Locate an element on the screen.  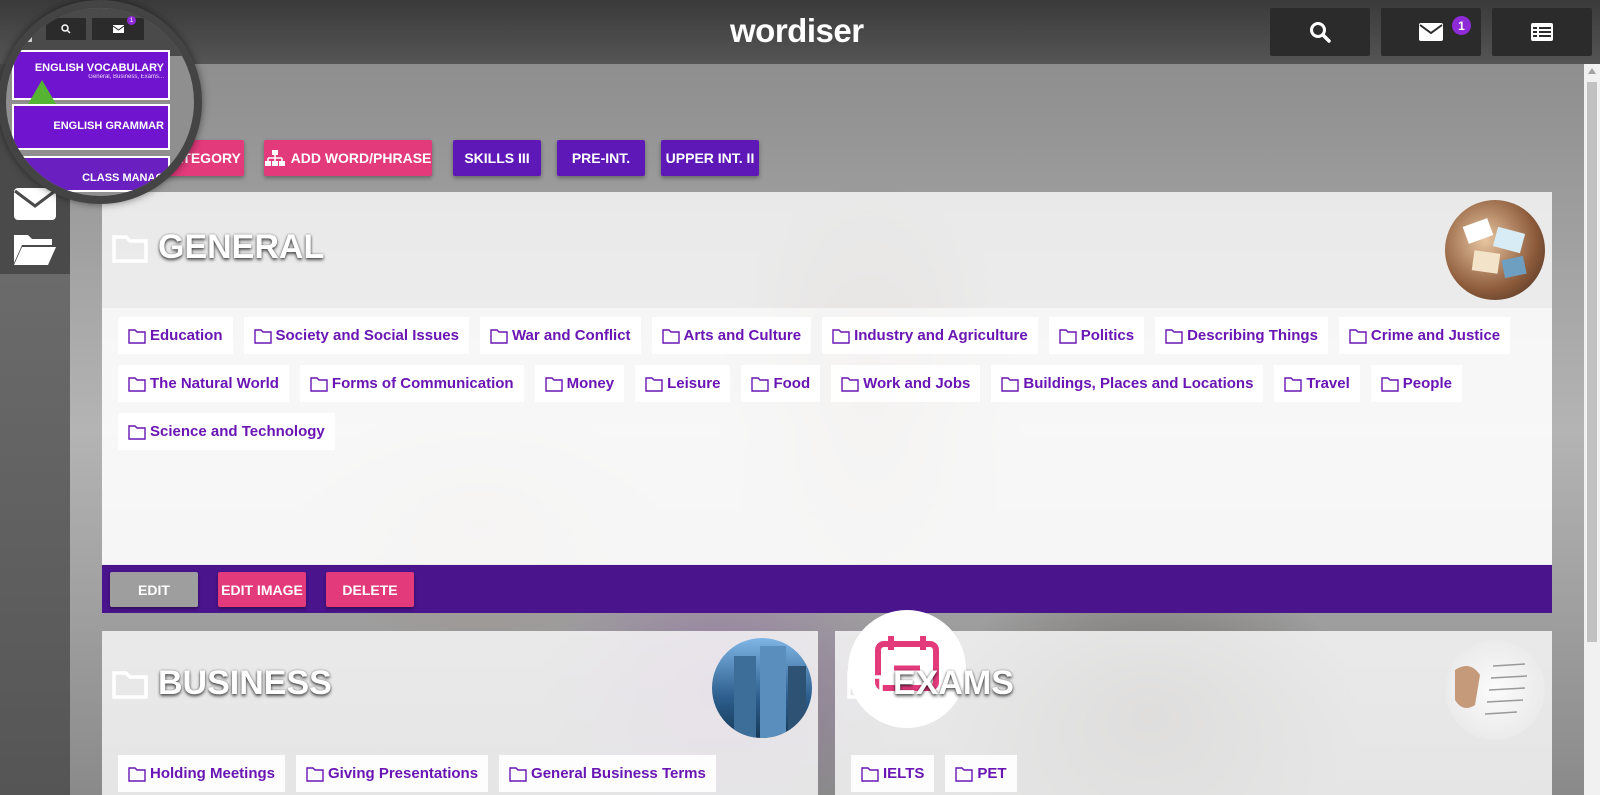
scroll-up-arrow-icon is located at coordinates (1592, 71).